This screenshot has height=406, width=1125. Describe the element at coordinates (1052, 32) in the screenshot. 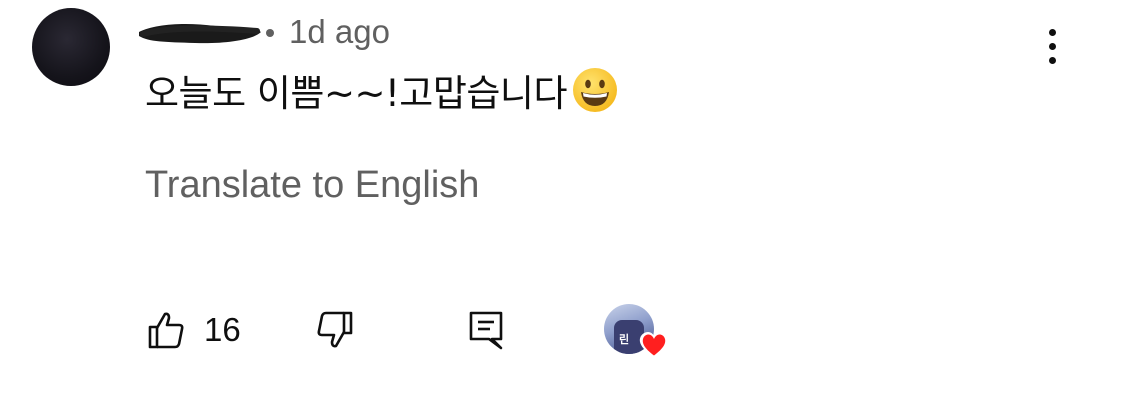

I see `more-vertical-icon` at that location.